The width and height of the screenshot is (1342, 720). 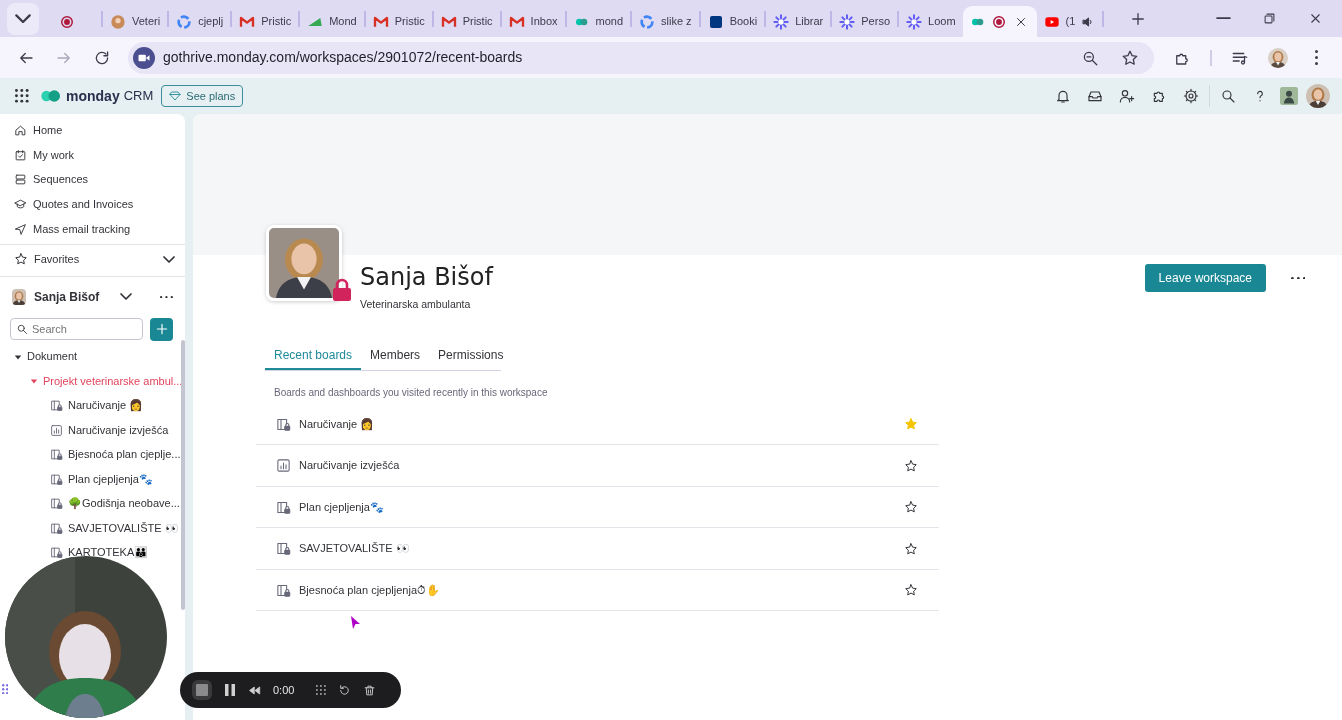 I want to click on workspace-tab: Recent boards, so click(x=313, y=356).